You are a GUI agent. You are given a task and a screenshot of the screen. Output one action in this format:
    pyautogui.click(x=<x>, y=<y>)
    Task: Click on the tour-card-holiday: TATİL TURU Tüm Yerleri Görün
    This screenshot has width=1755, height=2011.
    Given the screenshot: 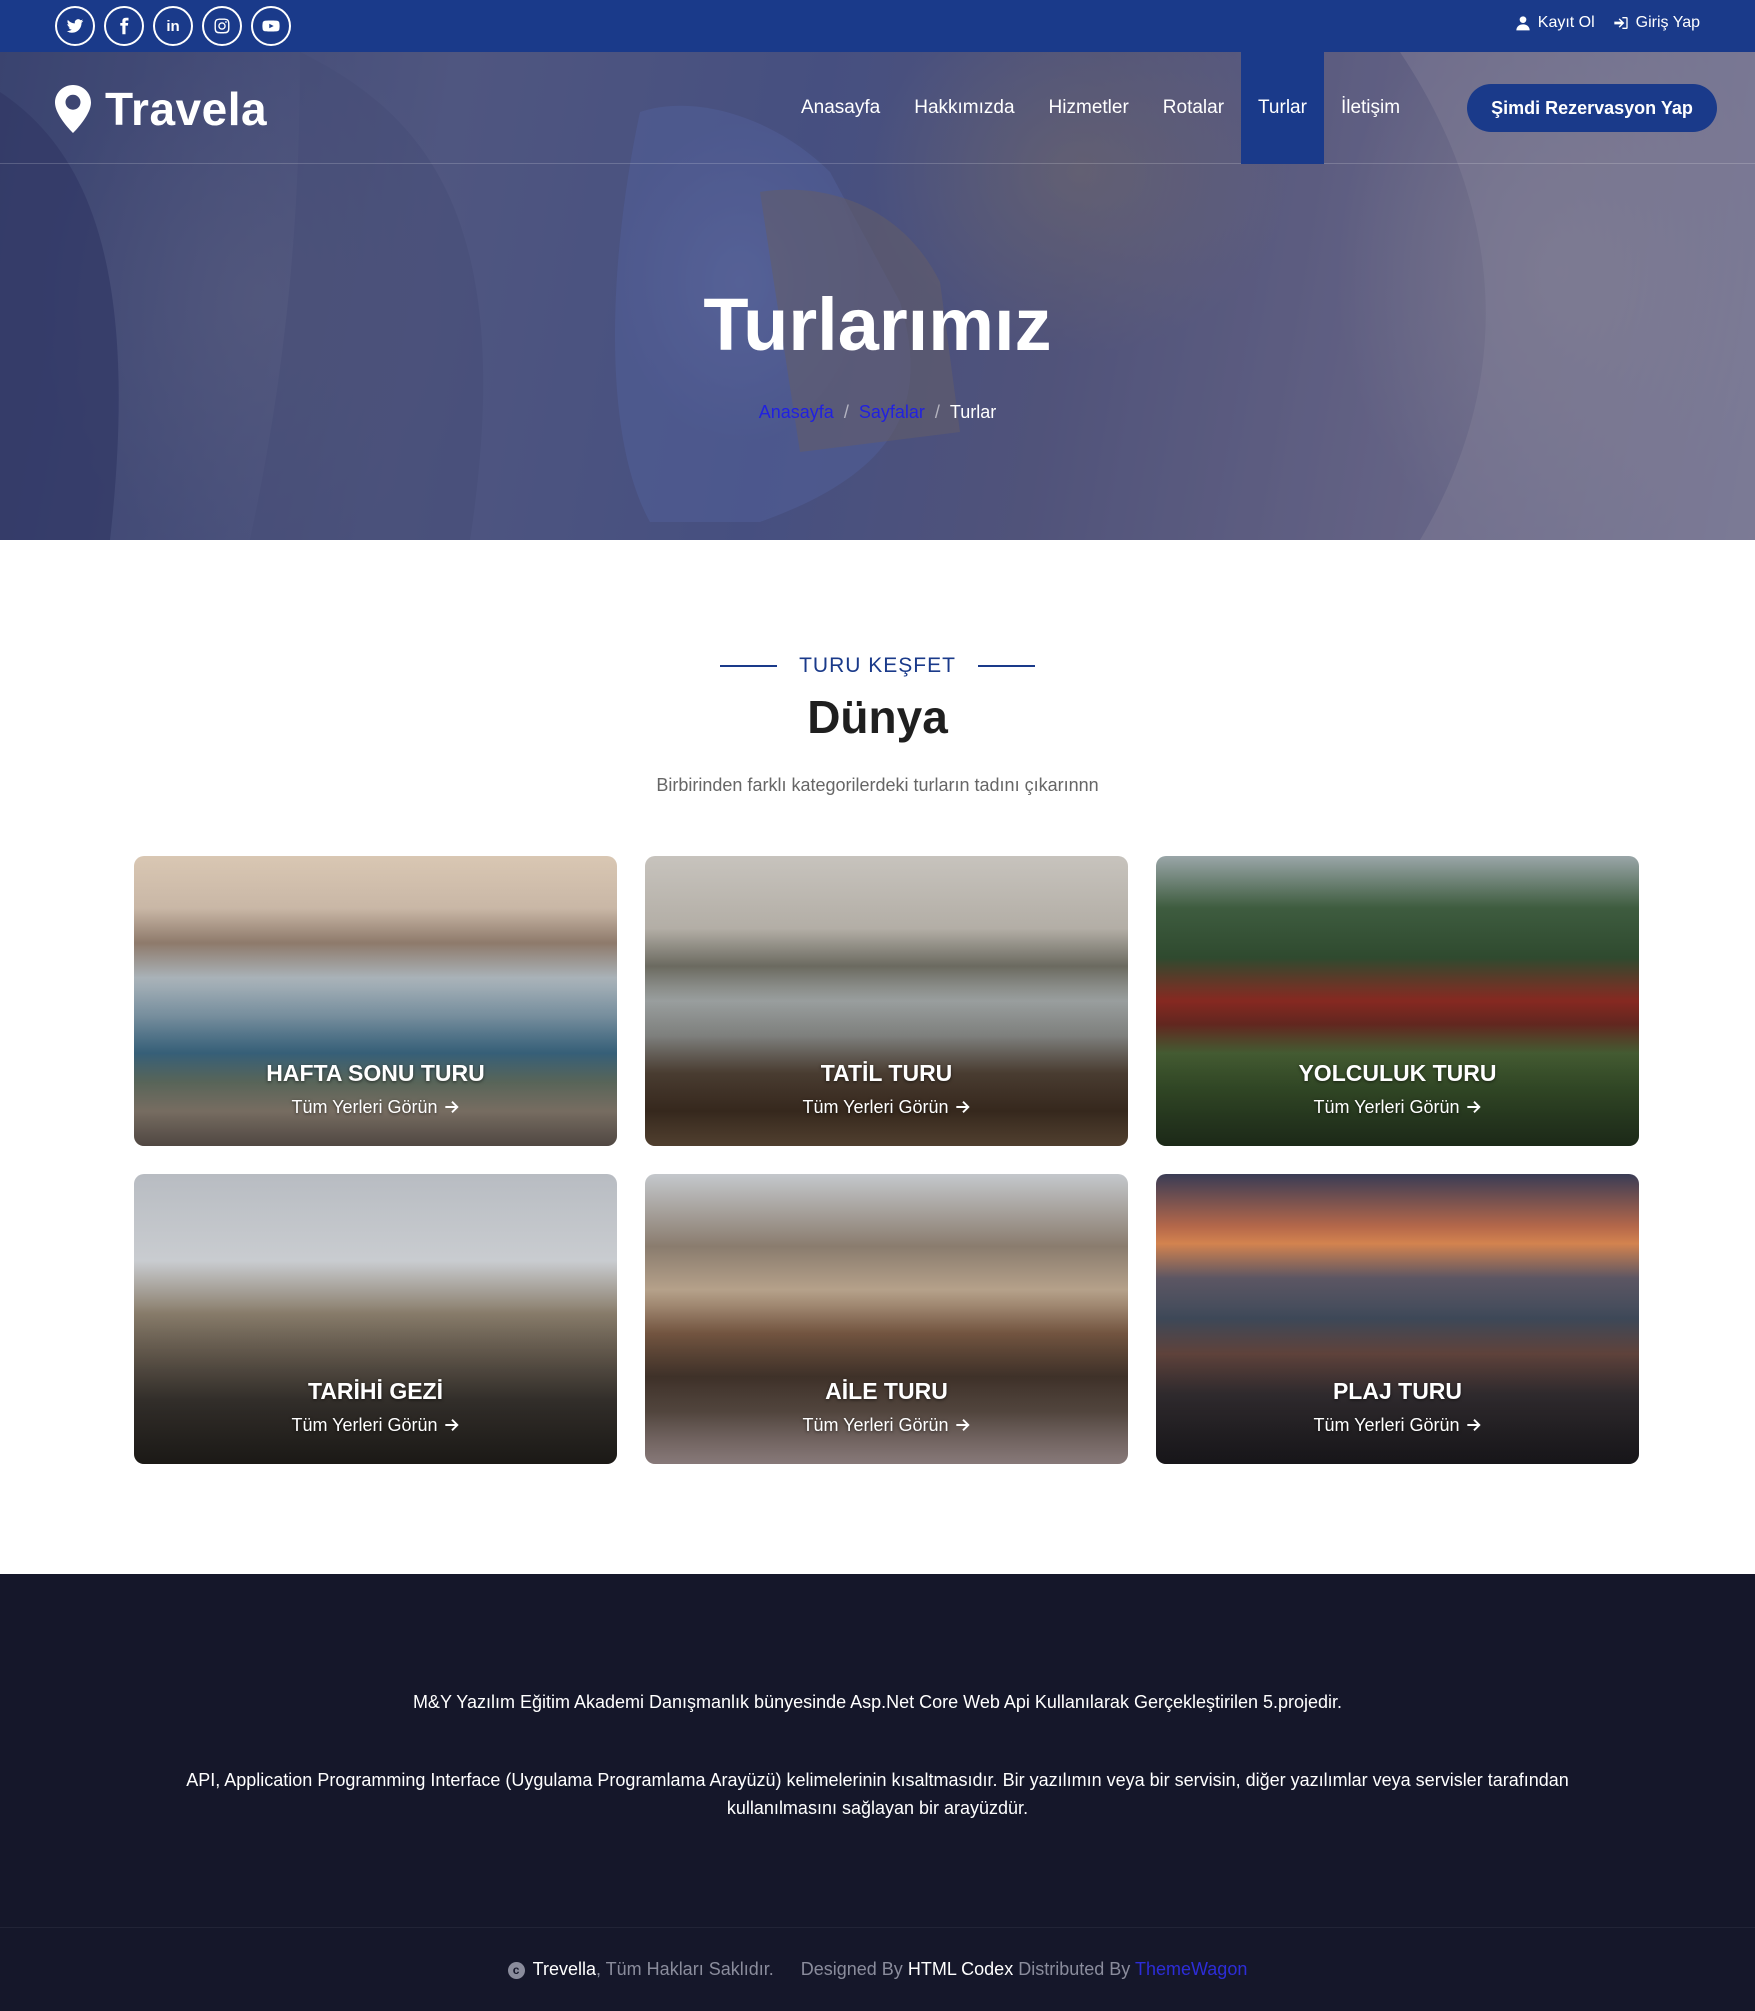 What is the action you would take?
    pyautogui.click(x=886, y=1001)
    